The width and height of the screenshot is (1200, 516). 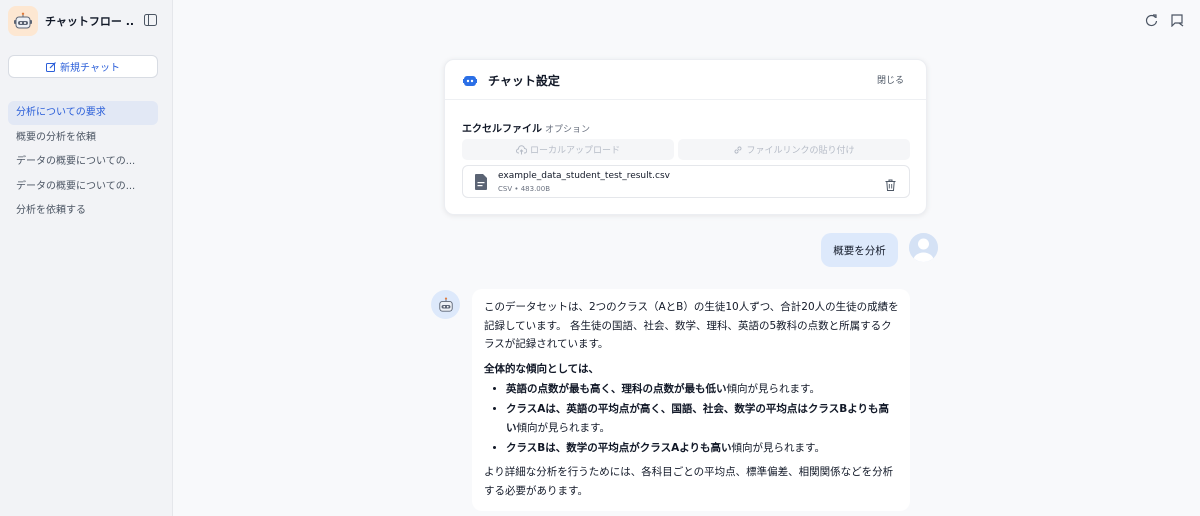 I want to click on list-item: 英語の点数が最も高く、理科の点数が最も低い傾向が見られます。, so click(x=702, y=389).